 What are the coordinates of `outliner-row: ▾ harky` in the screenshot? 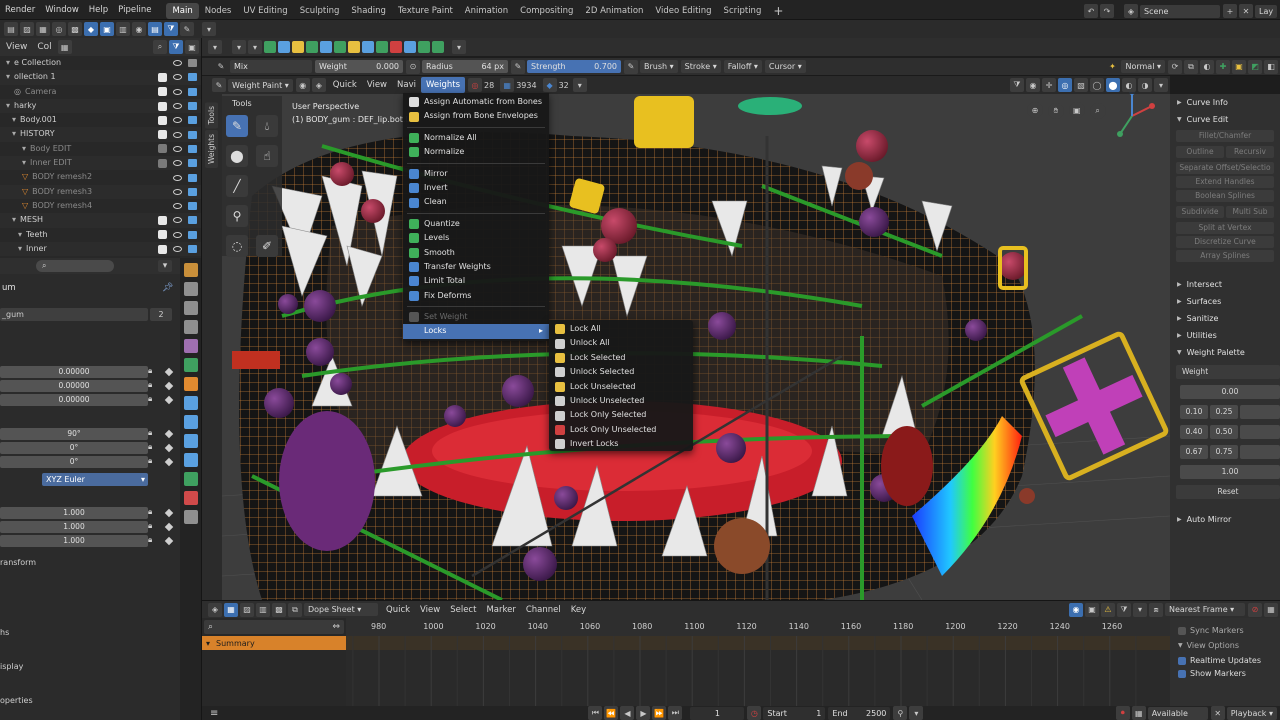 It's located at (100, 106).